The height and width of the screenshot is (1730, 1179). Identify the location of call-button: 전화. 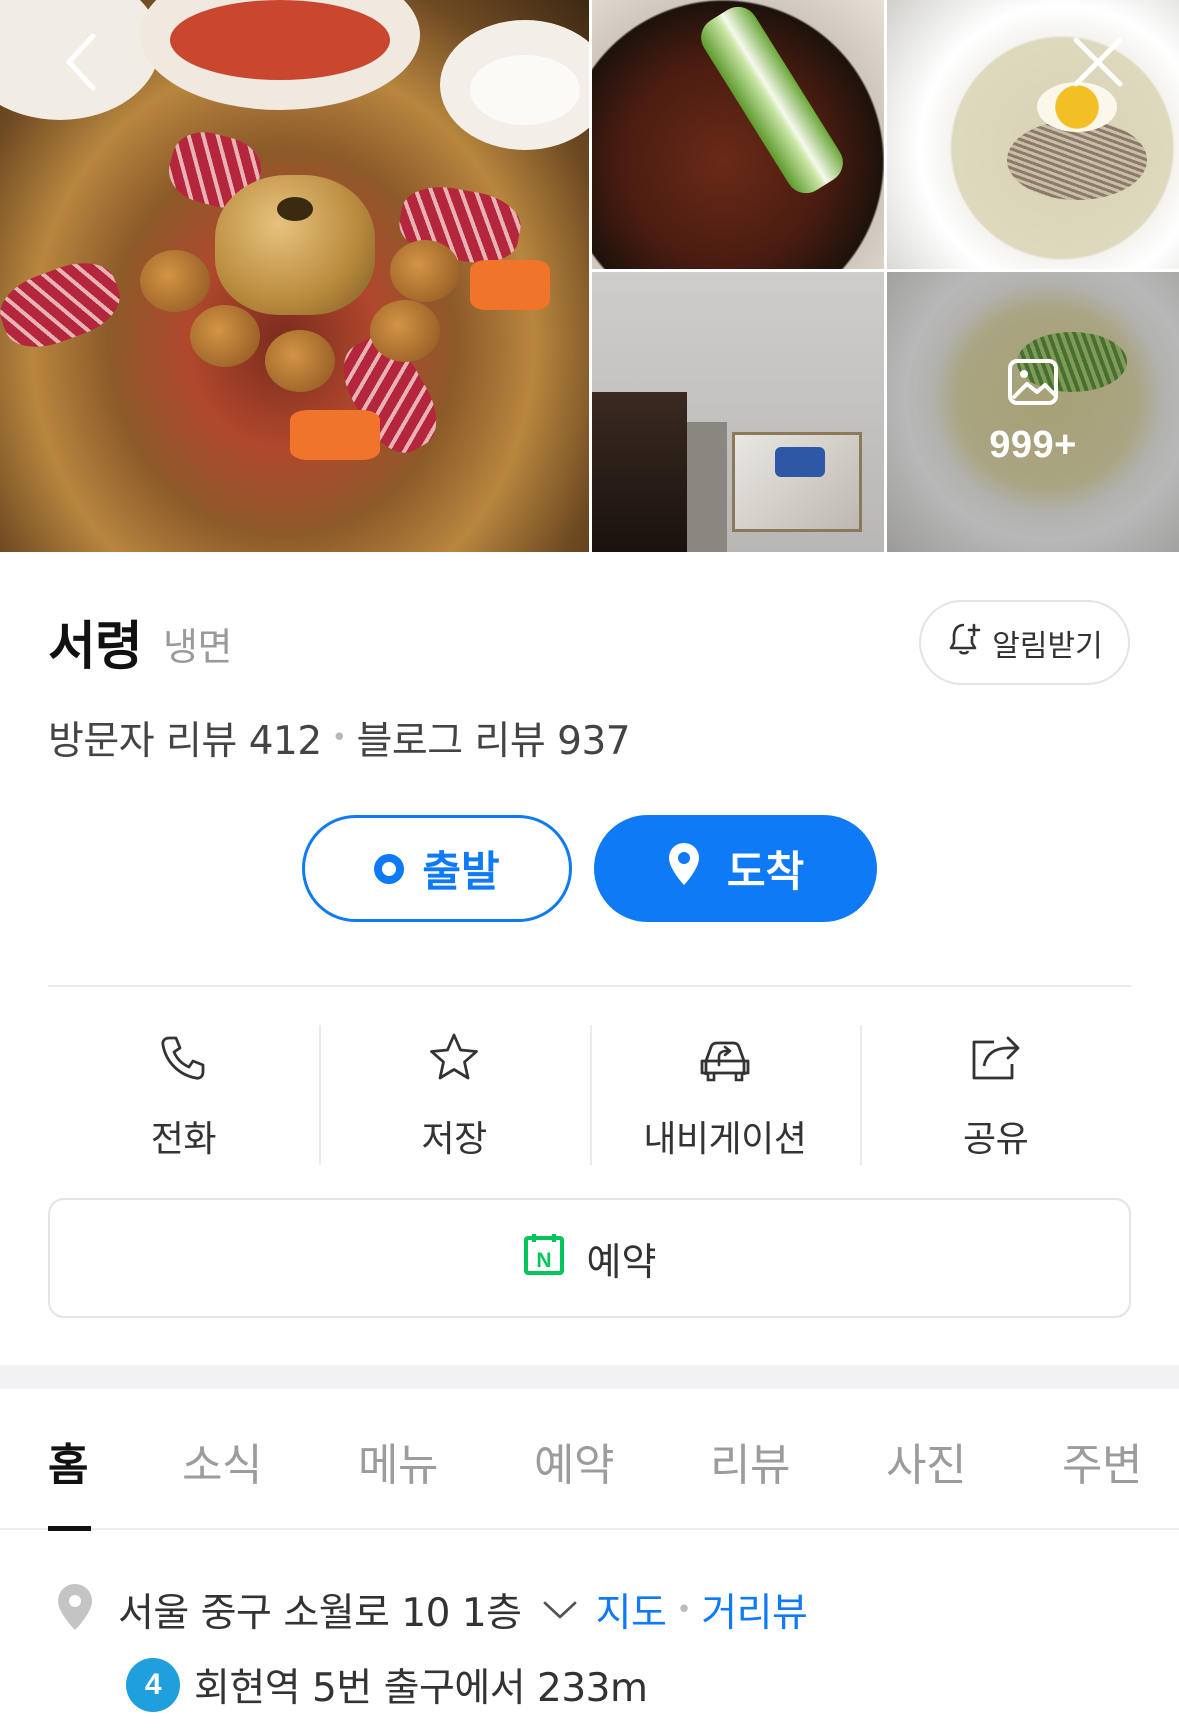
(183, 1092).